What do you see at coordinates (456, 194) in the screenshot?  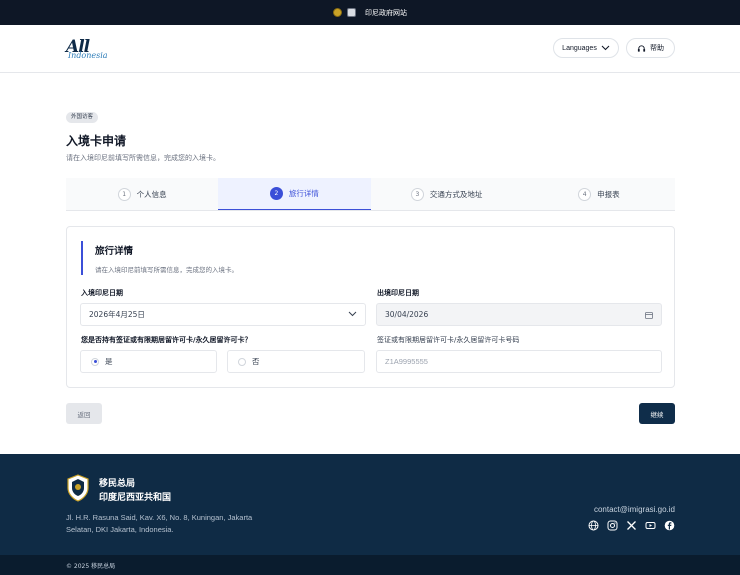 I see `step-label: 交通方式及地址` at bounding box center [456, 194].